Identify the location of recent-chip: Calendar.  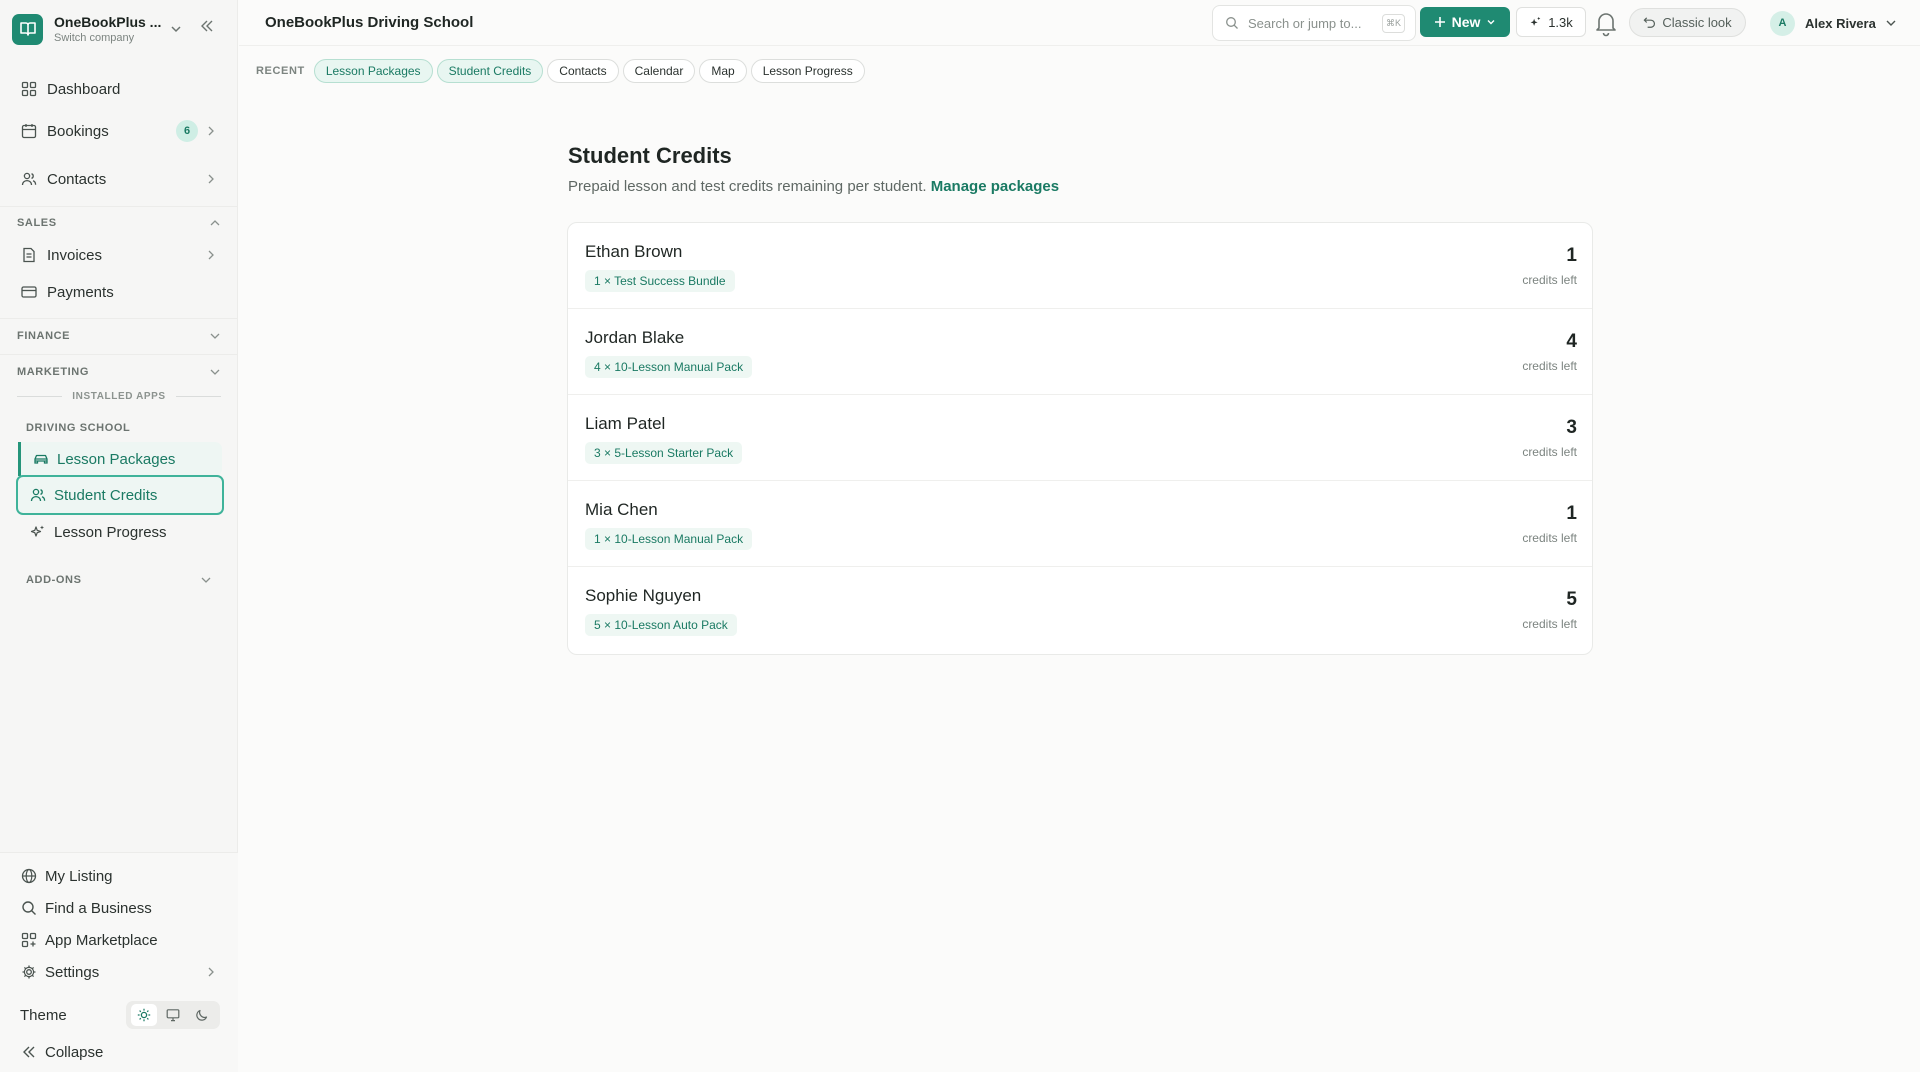
(659, 71).